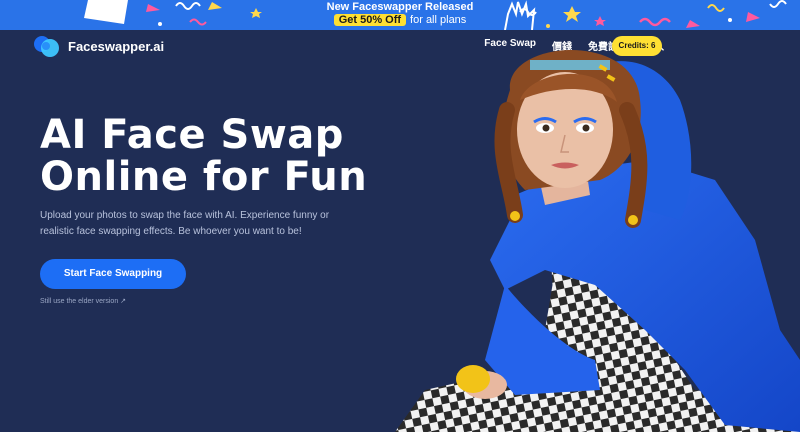 Image resolution: width=800 pixels, height=432 pixels. I want to click on lemon, so click(473, 379).